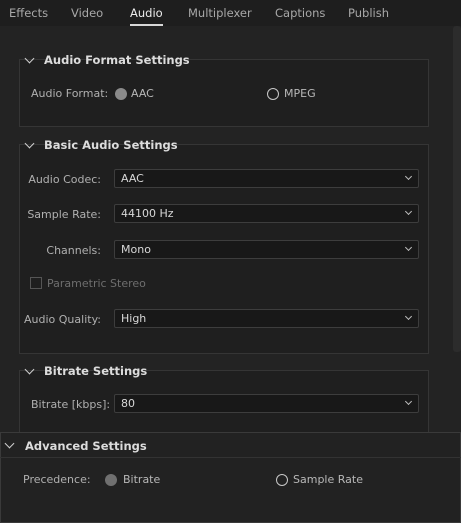  Describe the element at coordinates (300, 93) in the screenshot. I see `mpeg-radio-label: MPEG` at that location.